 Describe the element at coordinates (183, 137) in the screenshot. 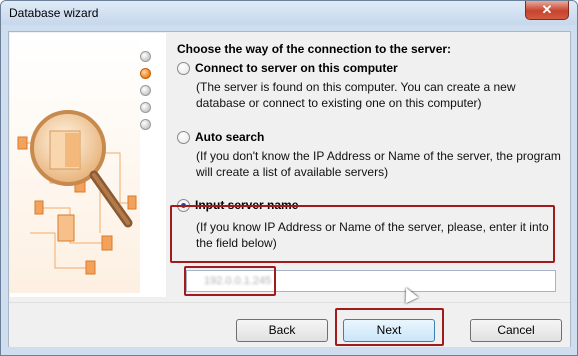

I see `radio-auto-search` at that location.